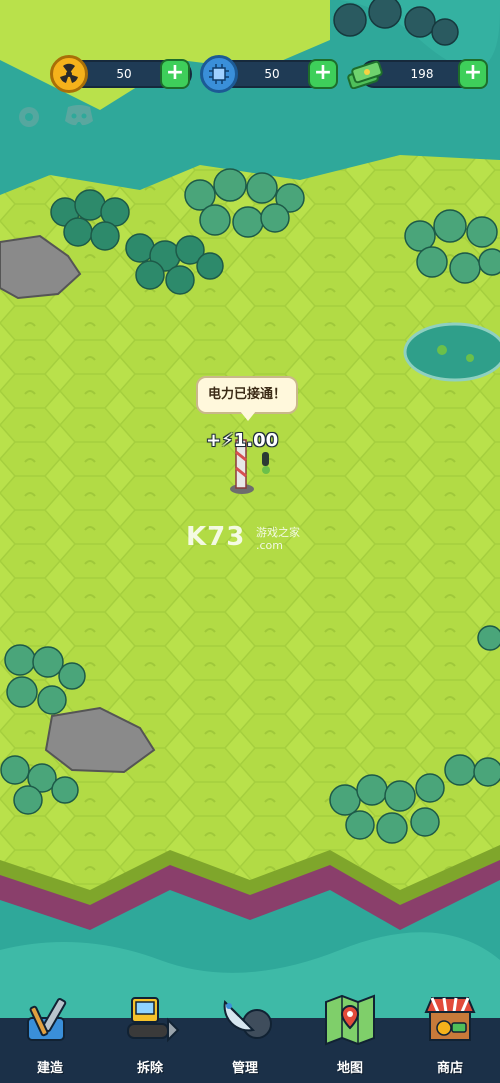  I want to click on add-radiation-button: +, so click(175, 74).